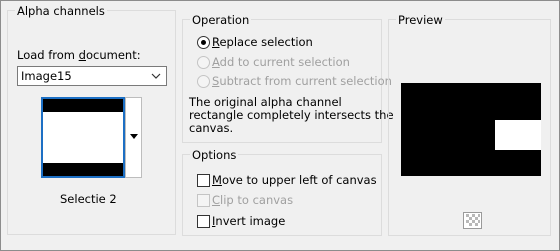 The width and height of the screenshot is (560, 251). What do you see at coordinates (214, 155) in the screenshot?
I see `options-title: Options` at bounding box center [214, 155].